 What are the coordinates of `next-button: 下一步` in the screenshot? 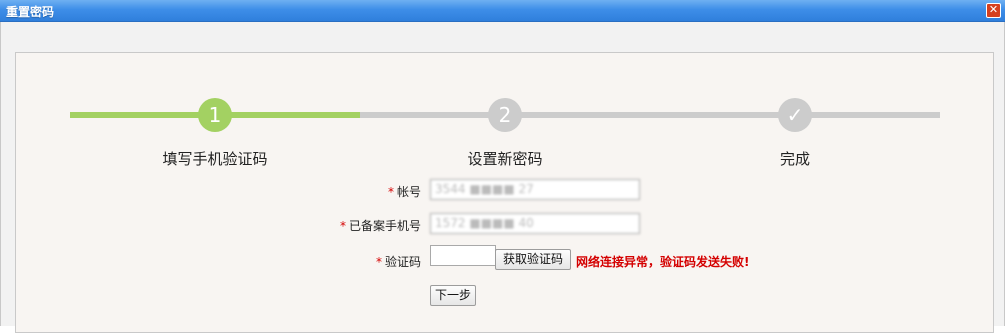 It's located at (453, 295).